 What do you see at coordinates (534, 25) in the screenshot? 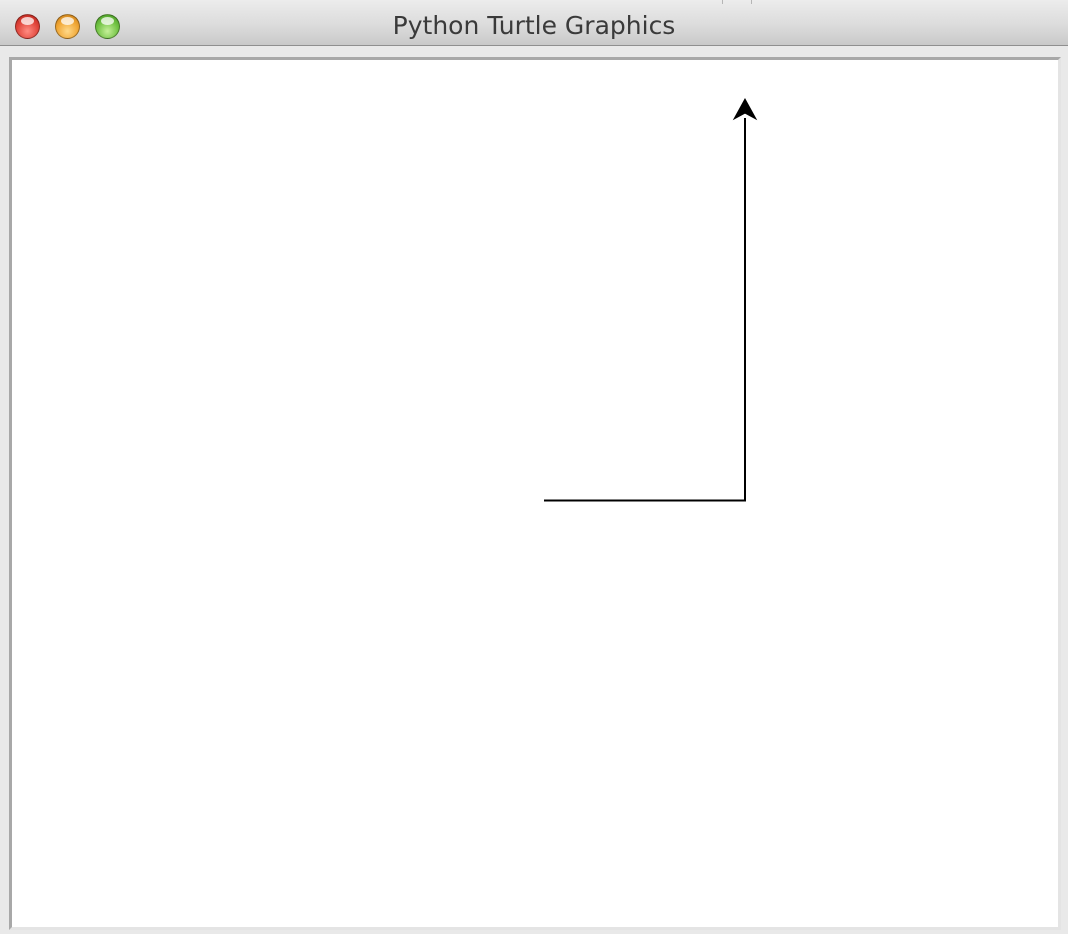
I see `window-title: Python Turtle Graphics` at bounding box center [534, 25].